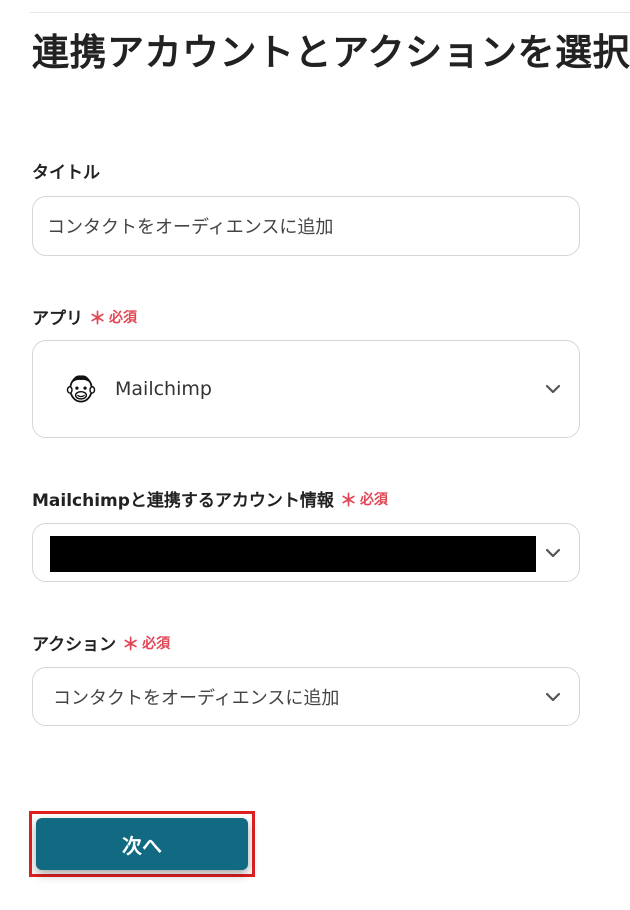  I want to click on page-title: 連携アカウントとアクションを選択, so click(331, 52).